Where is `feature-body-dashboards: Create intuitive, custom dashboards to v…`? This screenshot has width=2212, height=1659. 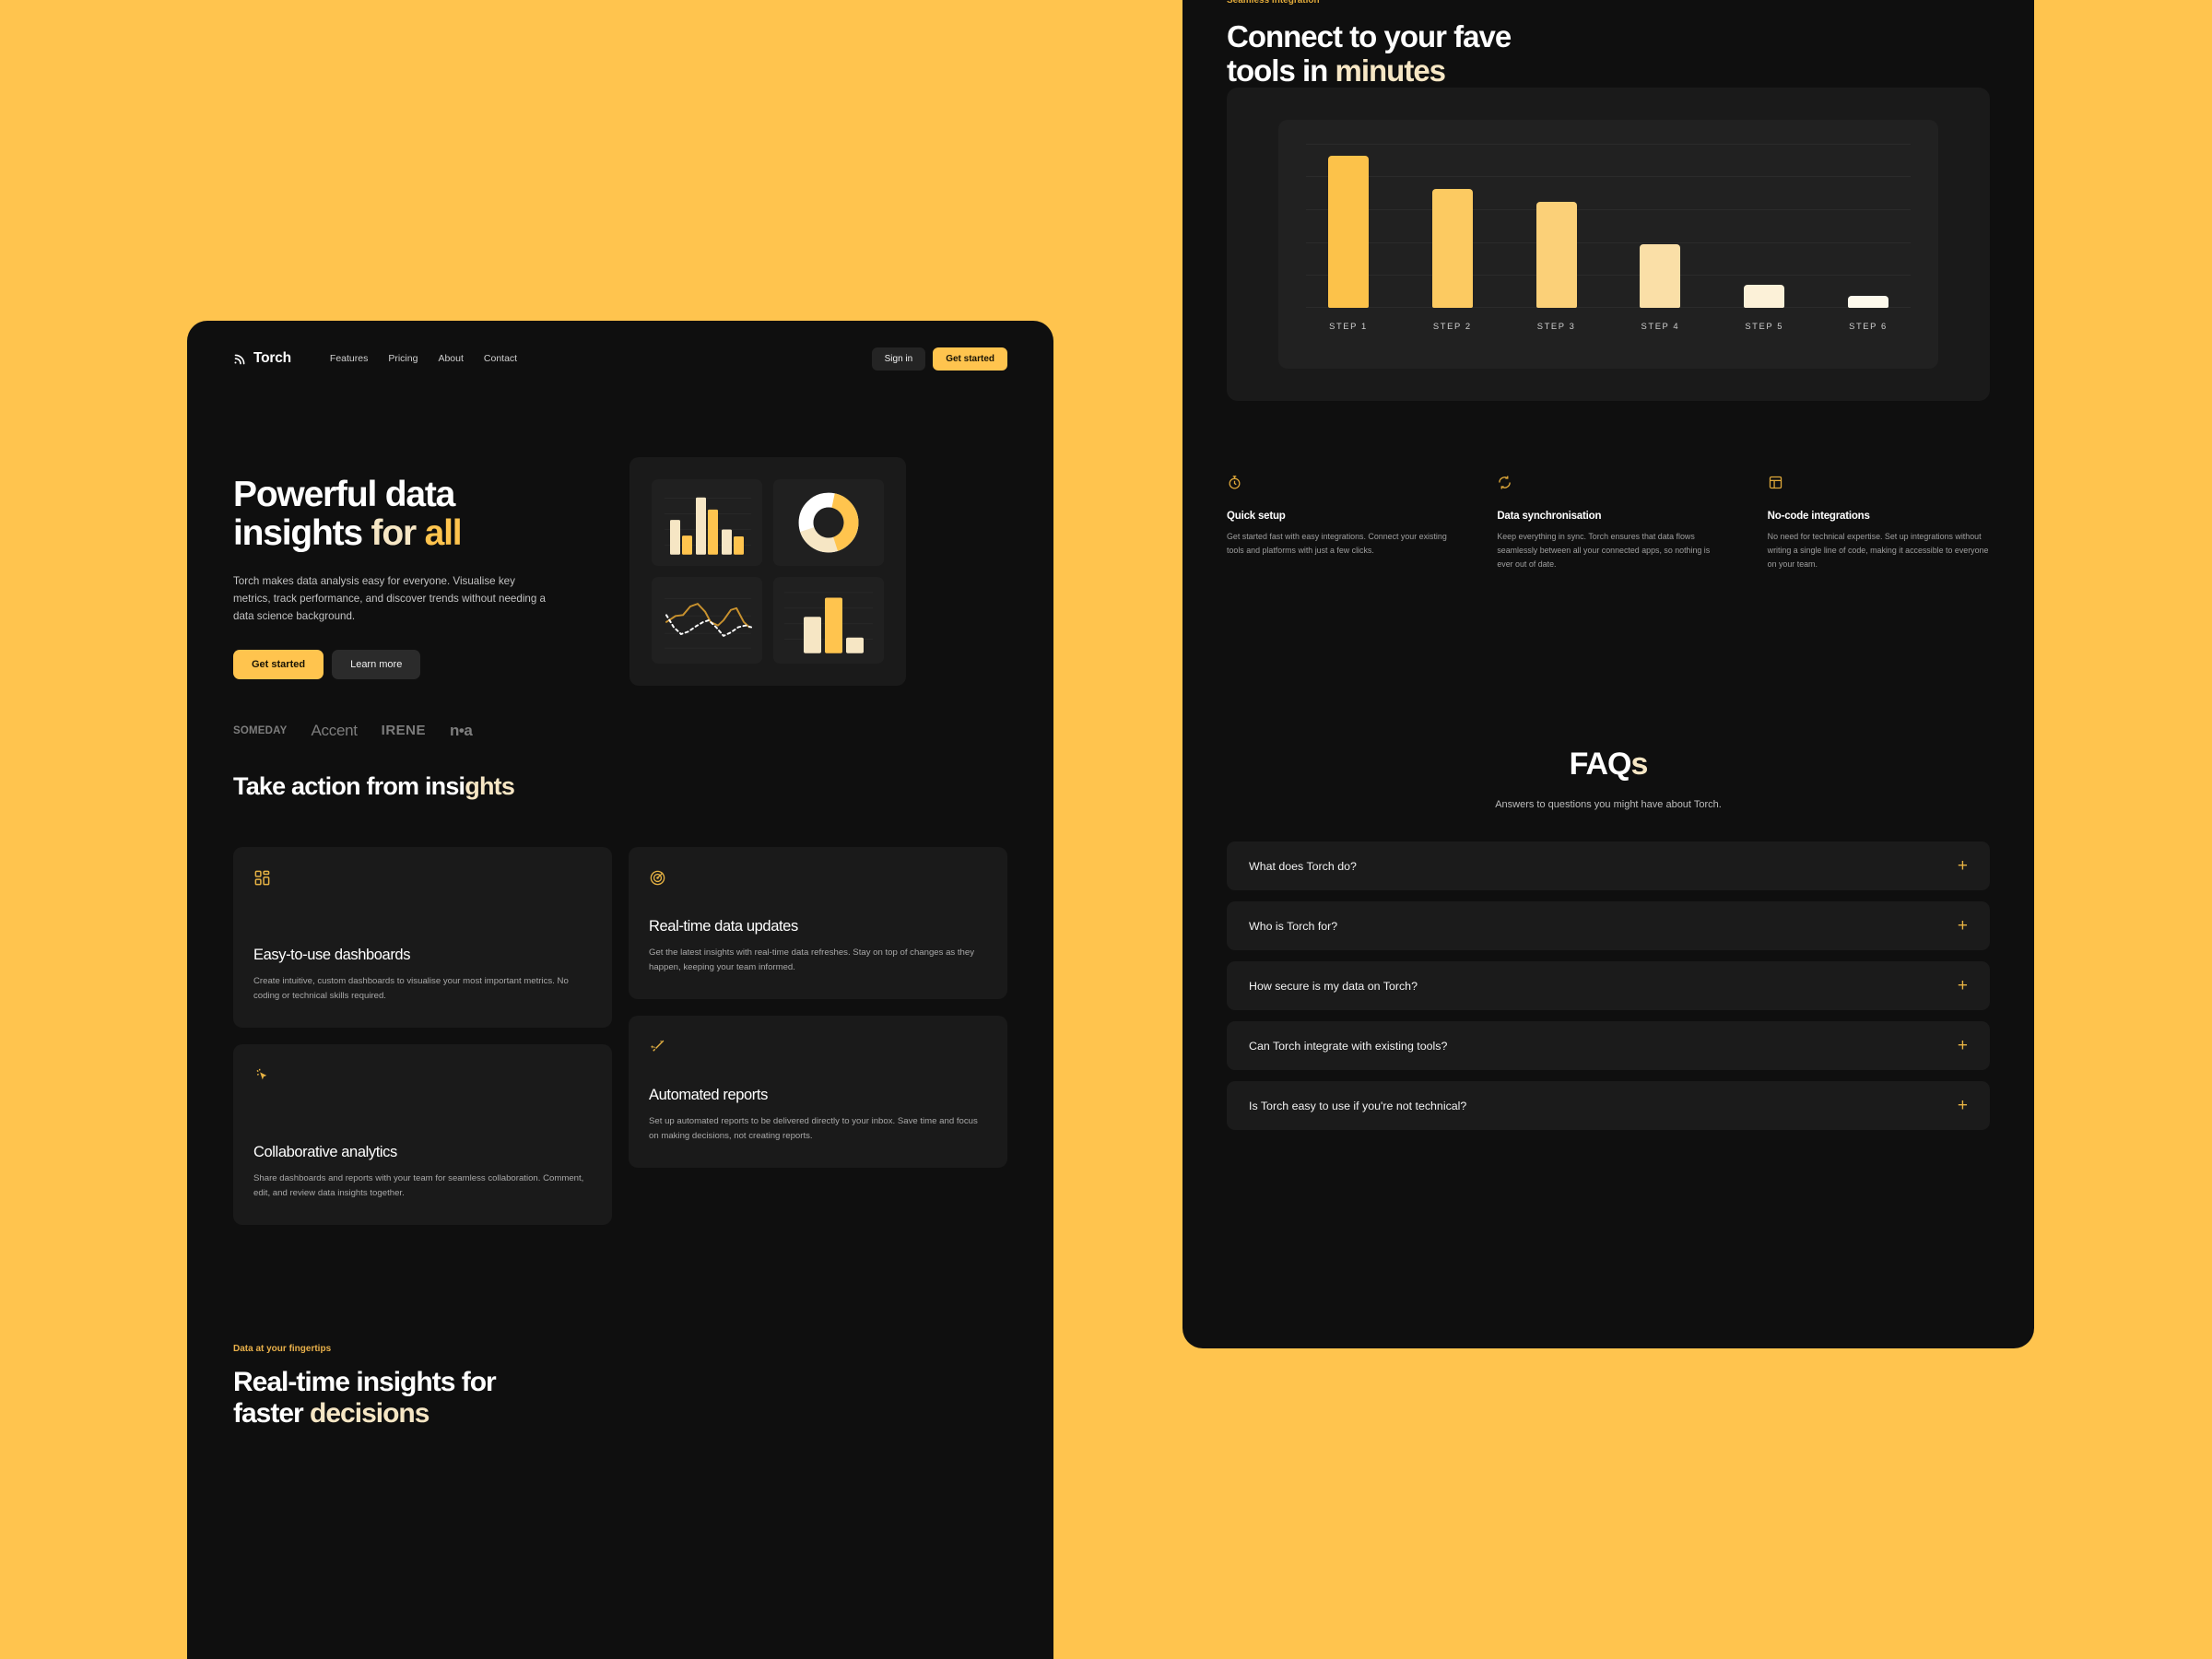
feature-body-dashboards: Create intuitive, custom dashboards to v… is located at coordinates (411, 989).